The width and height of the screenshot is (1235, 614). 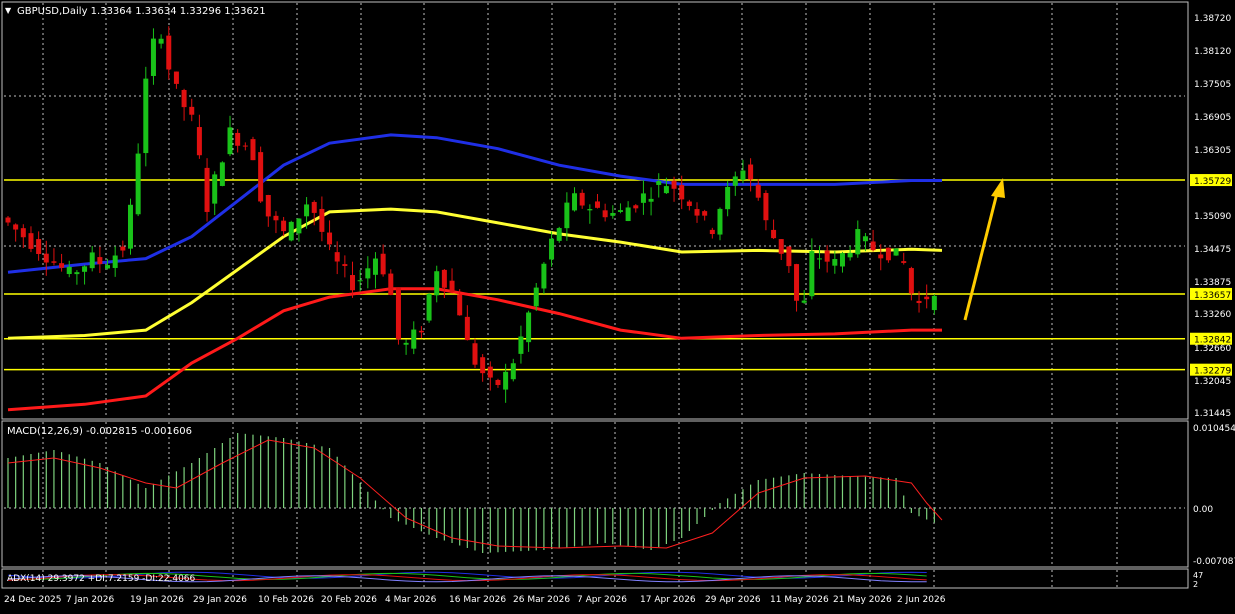 I want to click on price-axis-label: 1.34475, so click(x=1212, y=250).